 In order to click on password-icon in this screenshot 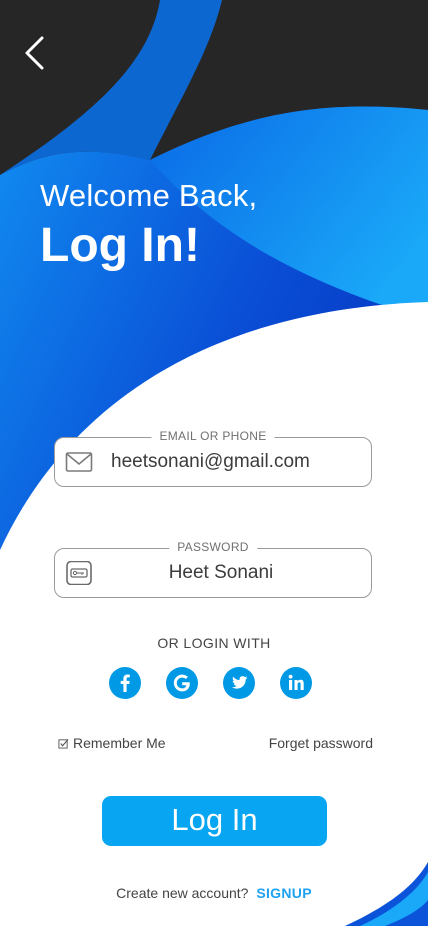, I will do `click(79, 573)`.